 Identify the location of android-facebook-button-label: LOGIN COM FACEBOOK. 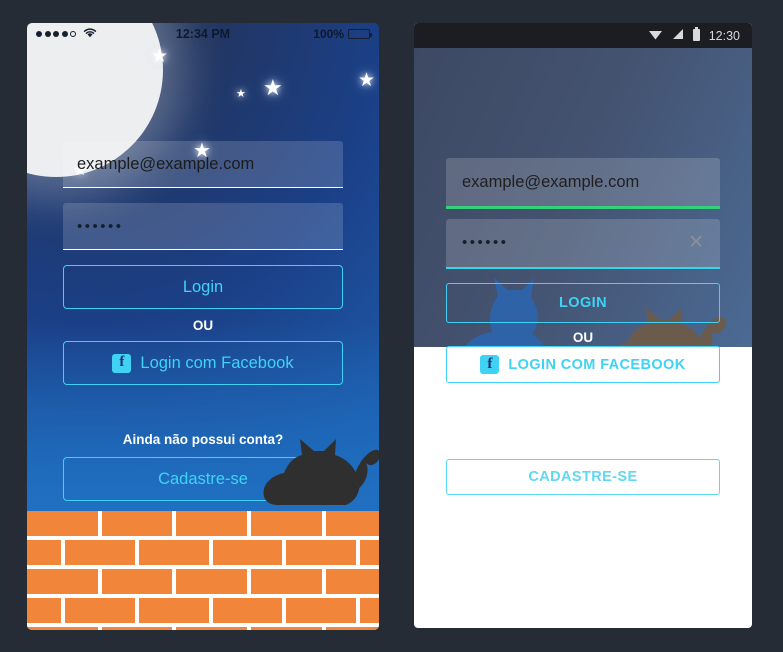
(597, 364).